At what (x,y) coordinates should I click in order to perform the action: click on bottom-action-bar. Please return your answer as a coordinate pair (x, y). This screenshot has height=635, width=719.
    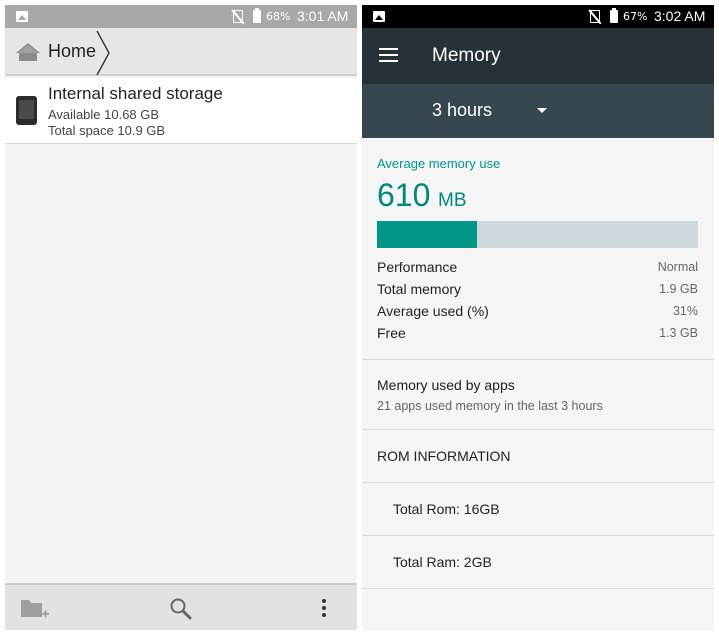
    Looking at the image, I should click on (181, 606).